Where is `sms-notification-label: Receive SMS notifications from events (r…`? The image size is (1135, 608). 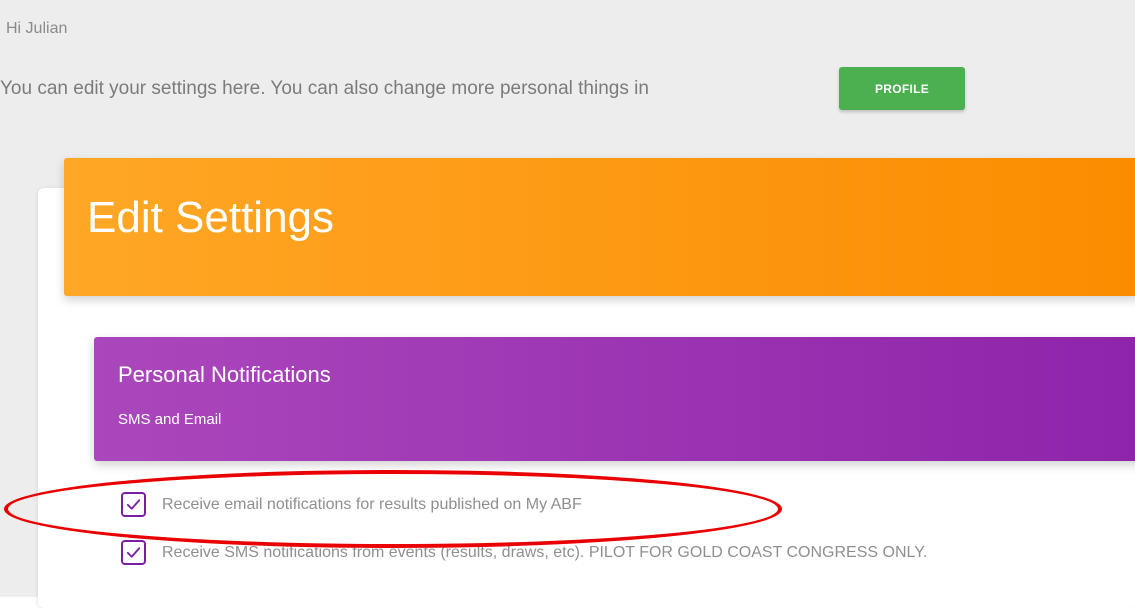
sms-notification-label: Receive SMS notifications from events (r… is located at coordinates (545, 552).